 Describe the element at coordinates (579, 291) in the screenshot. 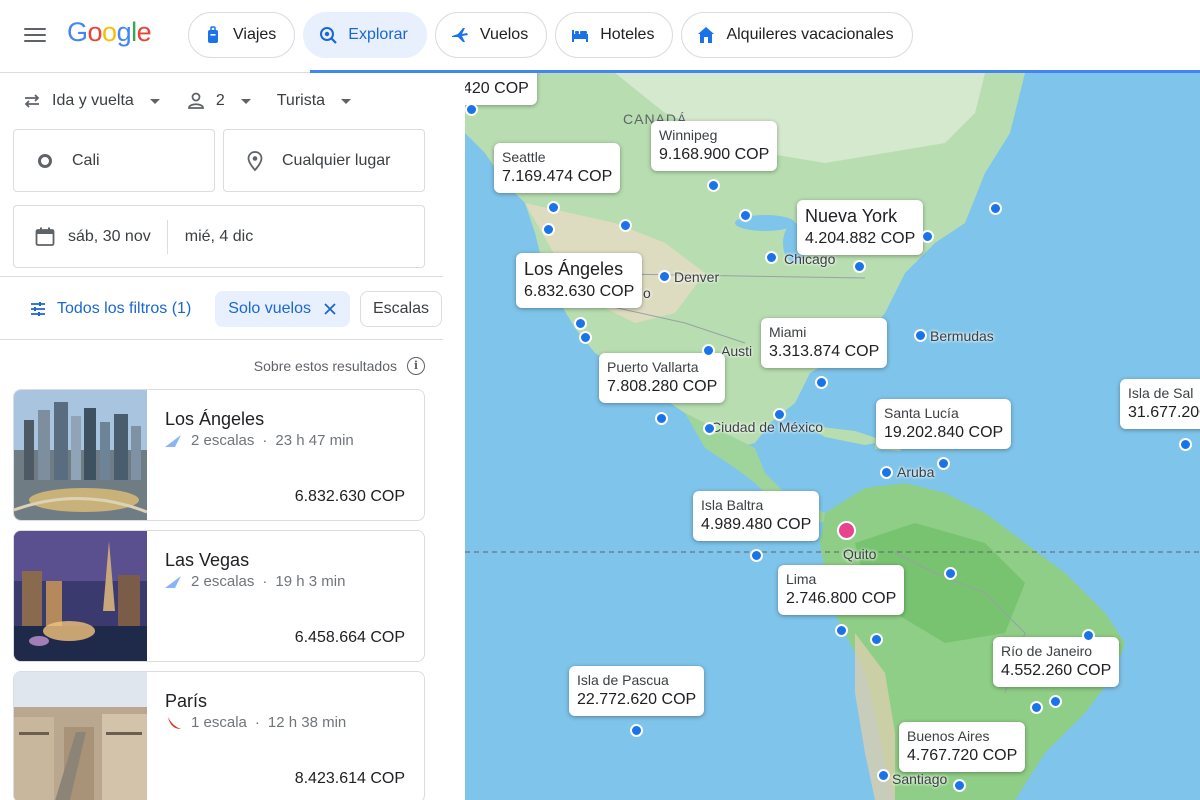

I see `map-label-price: 6.832.630 COP` at that location.